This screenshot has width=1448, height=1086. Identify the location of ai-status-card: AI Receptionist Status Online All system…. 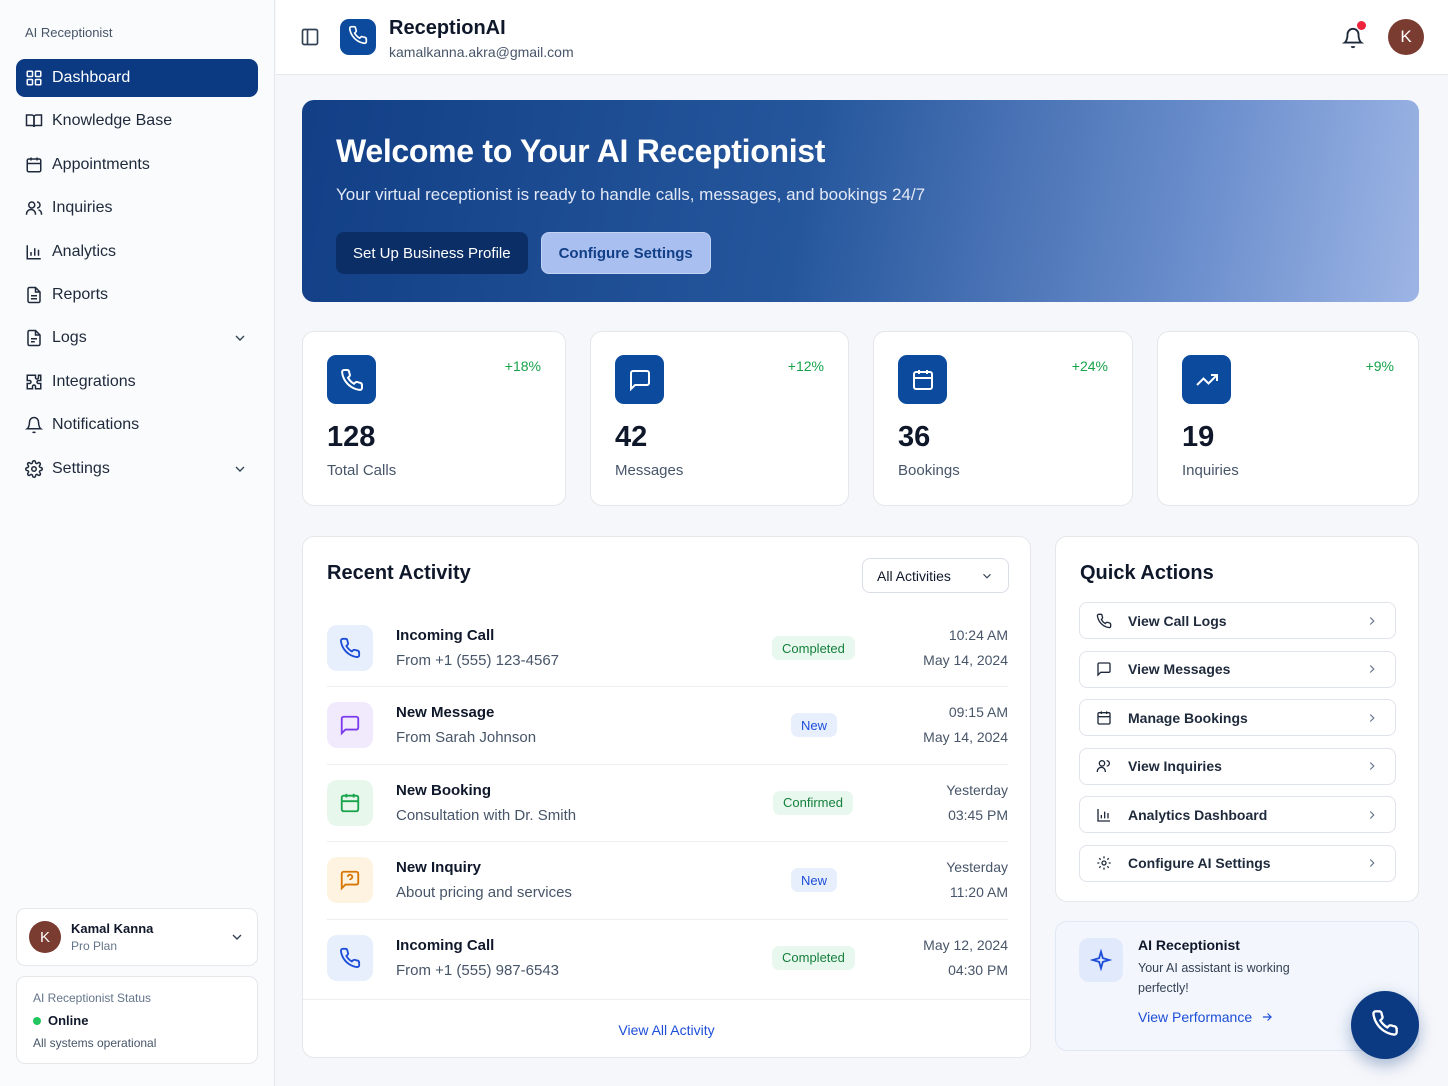
(137, 1020).